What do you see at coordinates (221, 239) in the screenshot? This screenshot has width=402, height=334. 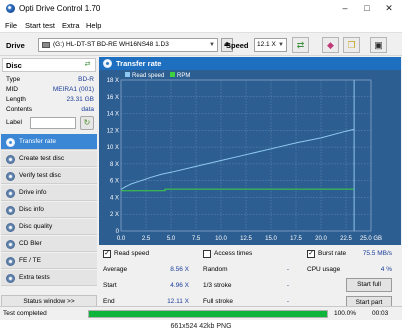 I see `x-tick-label: 10.0` at bounding box center [221, 239].